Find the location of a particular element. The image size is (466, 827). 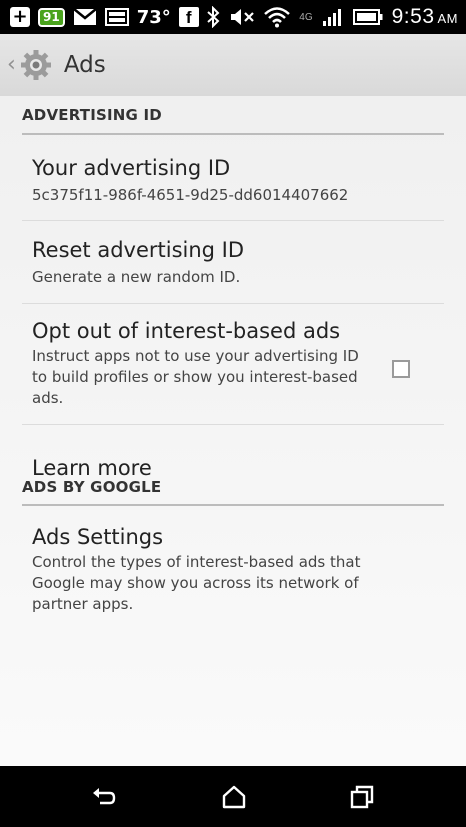

time-ampm: AM is located at coordinates (447, 18).